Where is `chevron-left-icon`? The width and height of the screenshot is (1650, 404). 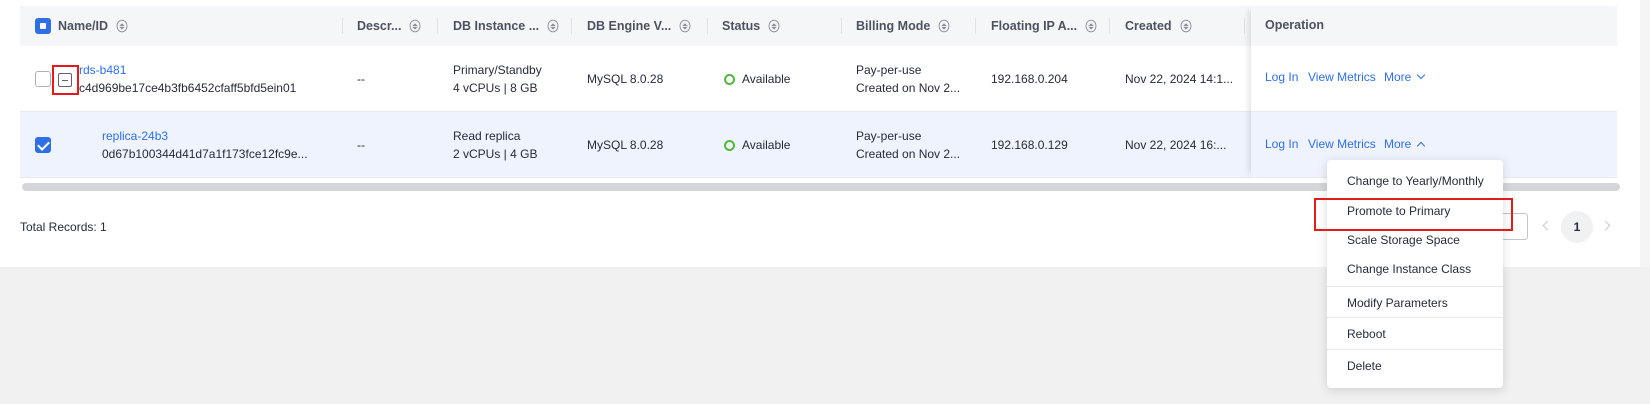 chevron-left-icon is located at coordinates (1547, 225).